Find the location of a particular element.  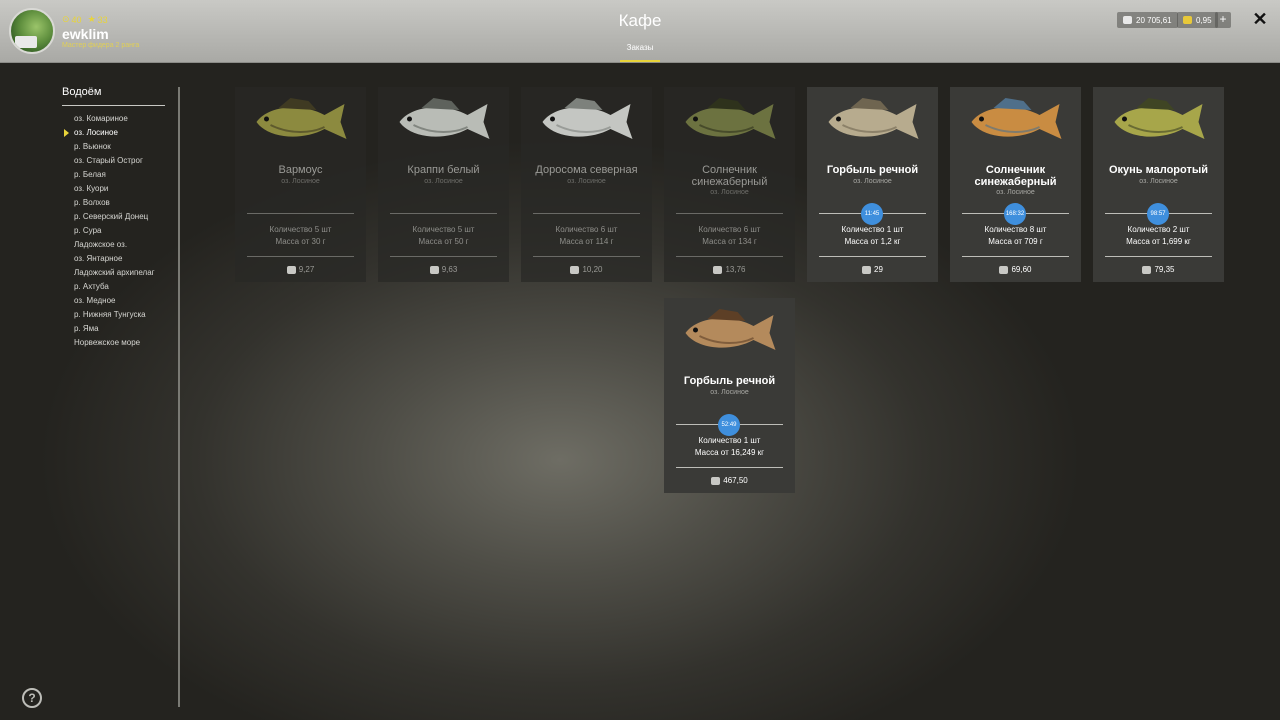

gold-balance: 0,95 is located at coordinates (1197, 20).